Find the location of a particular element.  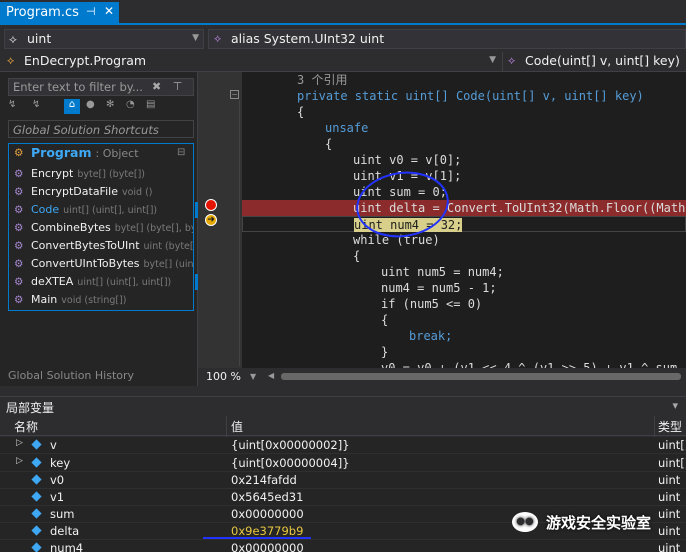

code-line: while (true) is located at coordinates (464, 240).